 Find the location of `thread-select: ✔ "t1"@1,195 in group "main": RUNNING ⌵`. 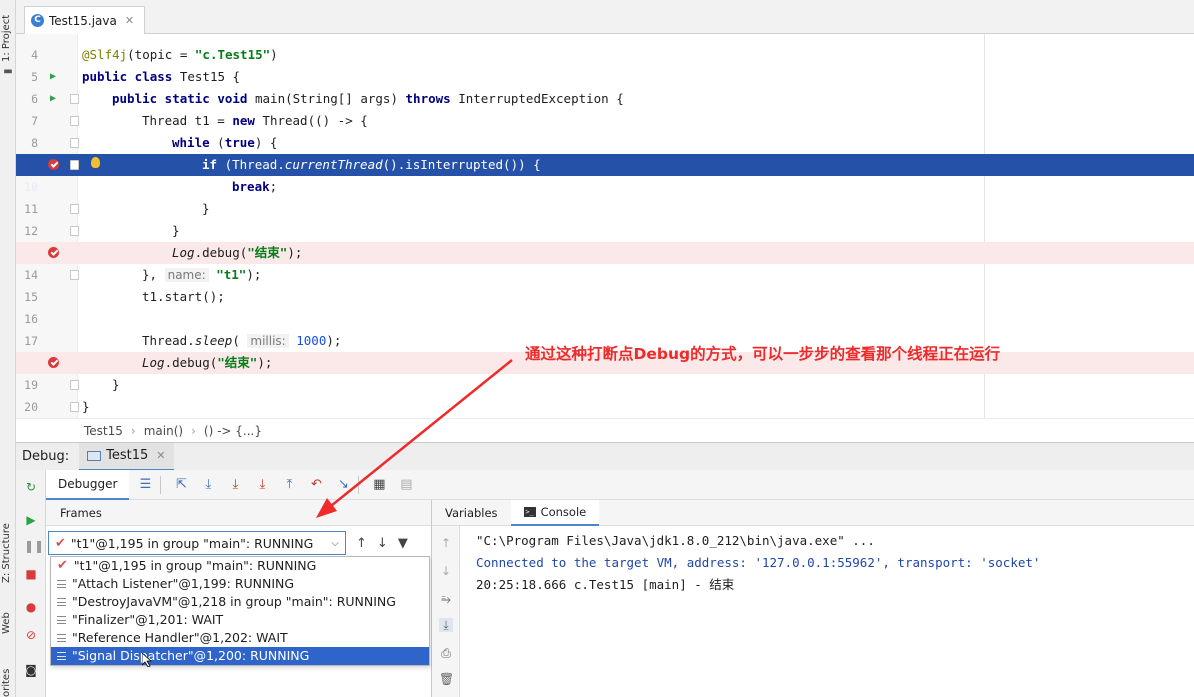

thread-select: ✔ "t1"@1,195 in group "main": RUNNING ⌵ is located at coordinates (197, 543).